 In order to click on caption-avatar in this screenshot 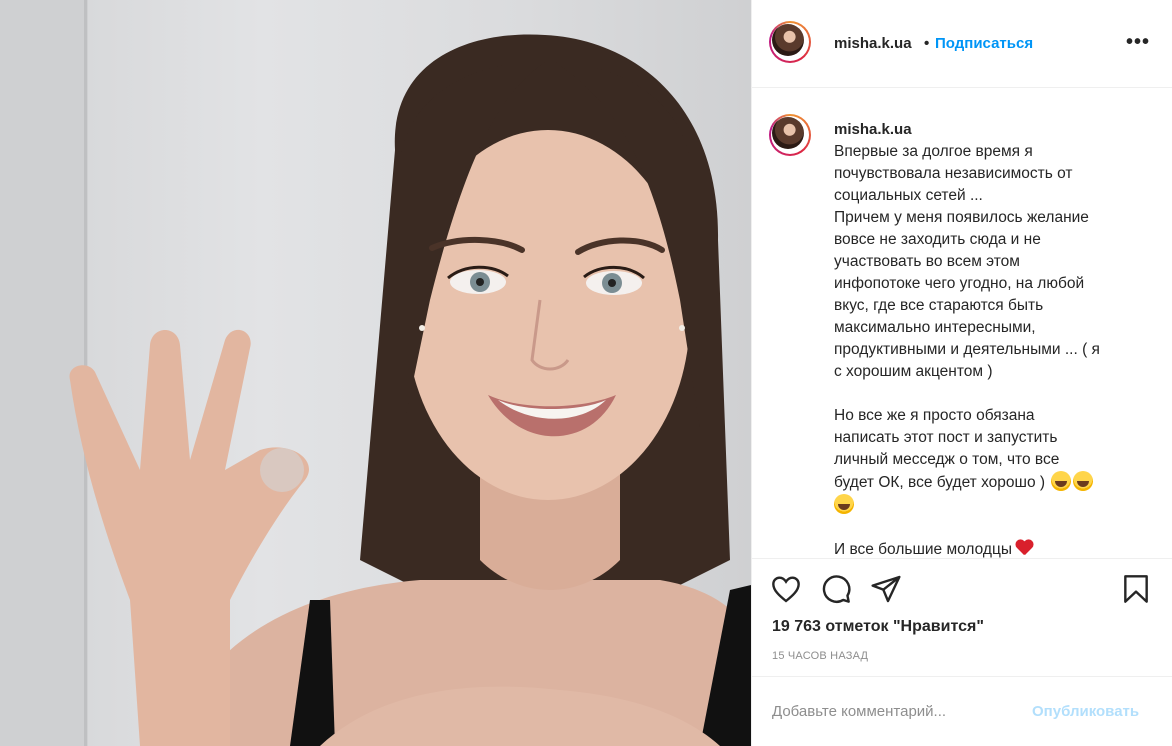, I will do `click(790, 135)`.